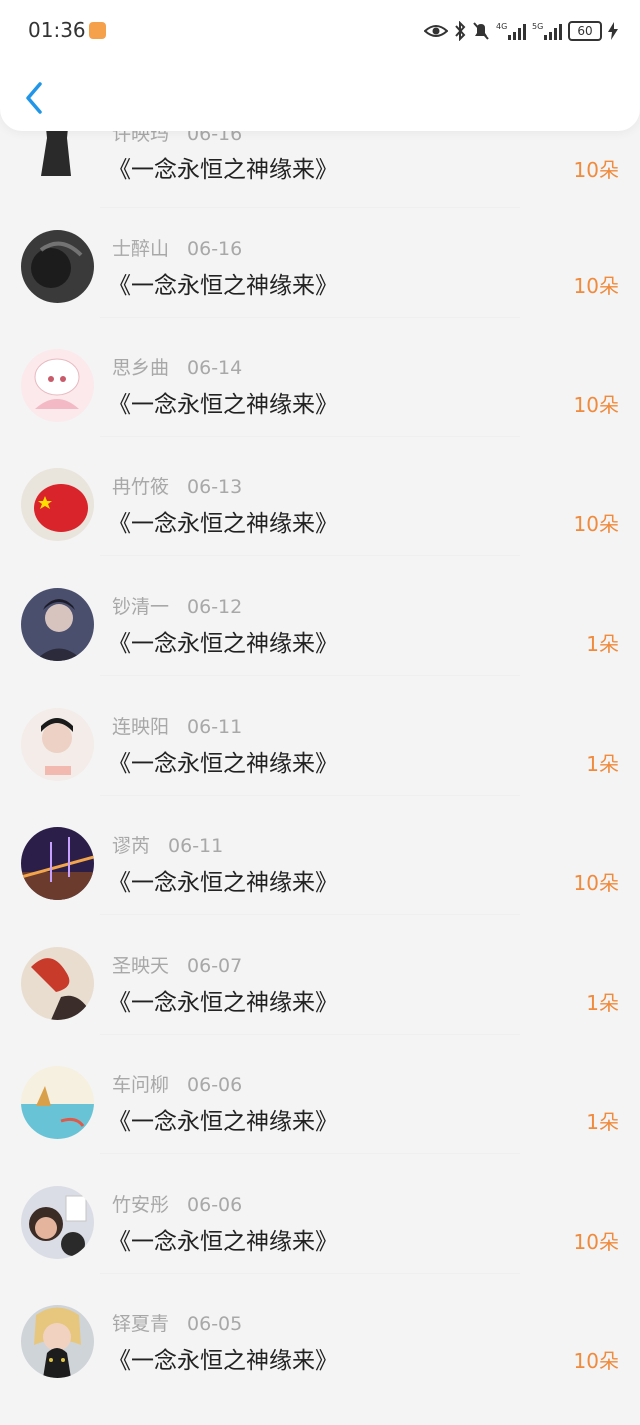 Image resolution: width=640 pixels, height=1425 pixels. What do you see at coordinates (57, 30) in the screenshot?
I see `status-time: 01:36` at bounding box center [57, 30].